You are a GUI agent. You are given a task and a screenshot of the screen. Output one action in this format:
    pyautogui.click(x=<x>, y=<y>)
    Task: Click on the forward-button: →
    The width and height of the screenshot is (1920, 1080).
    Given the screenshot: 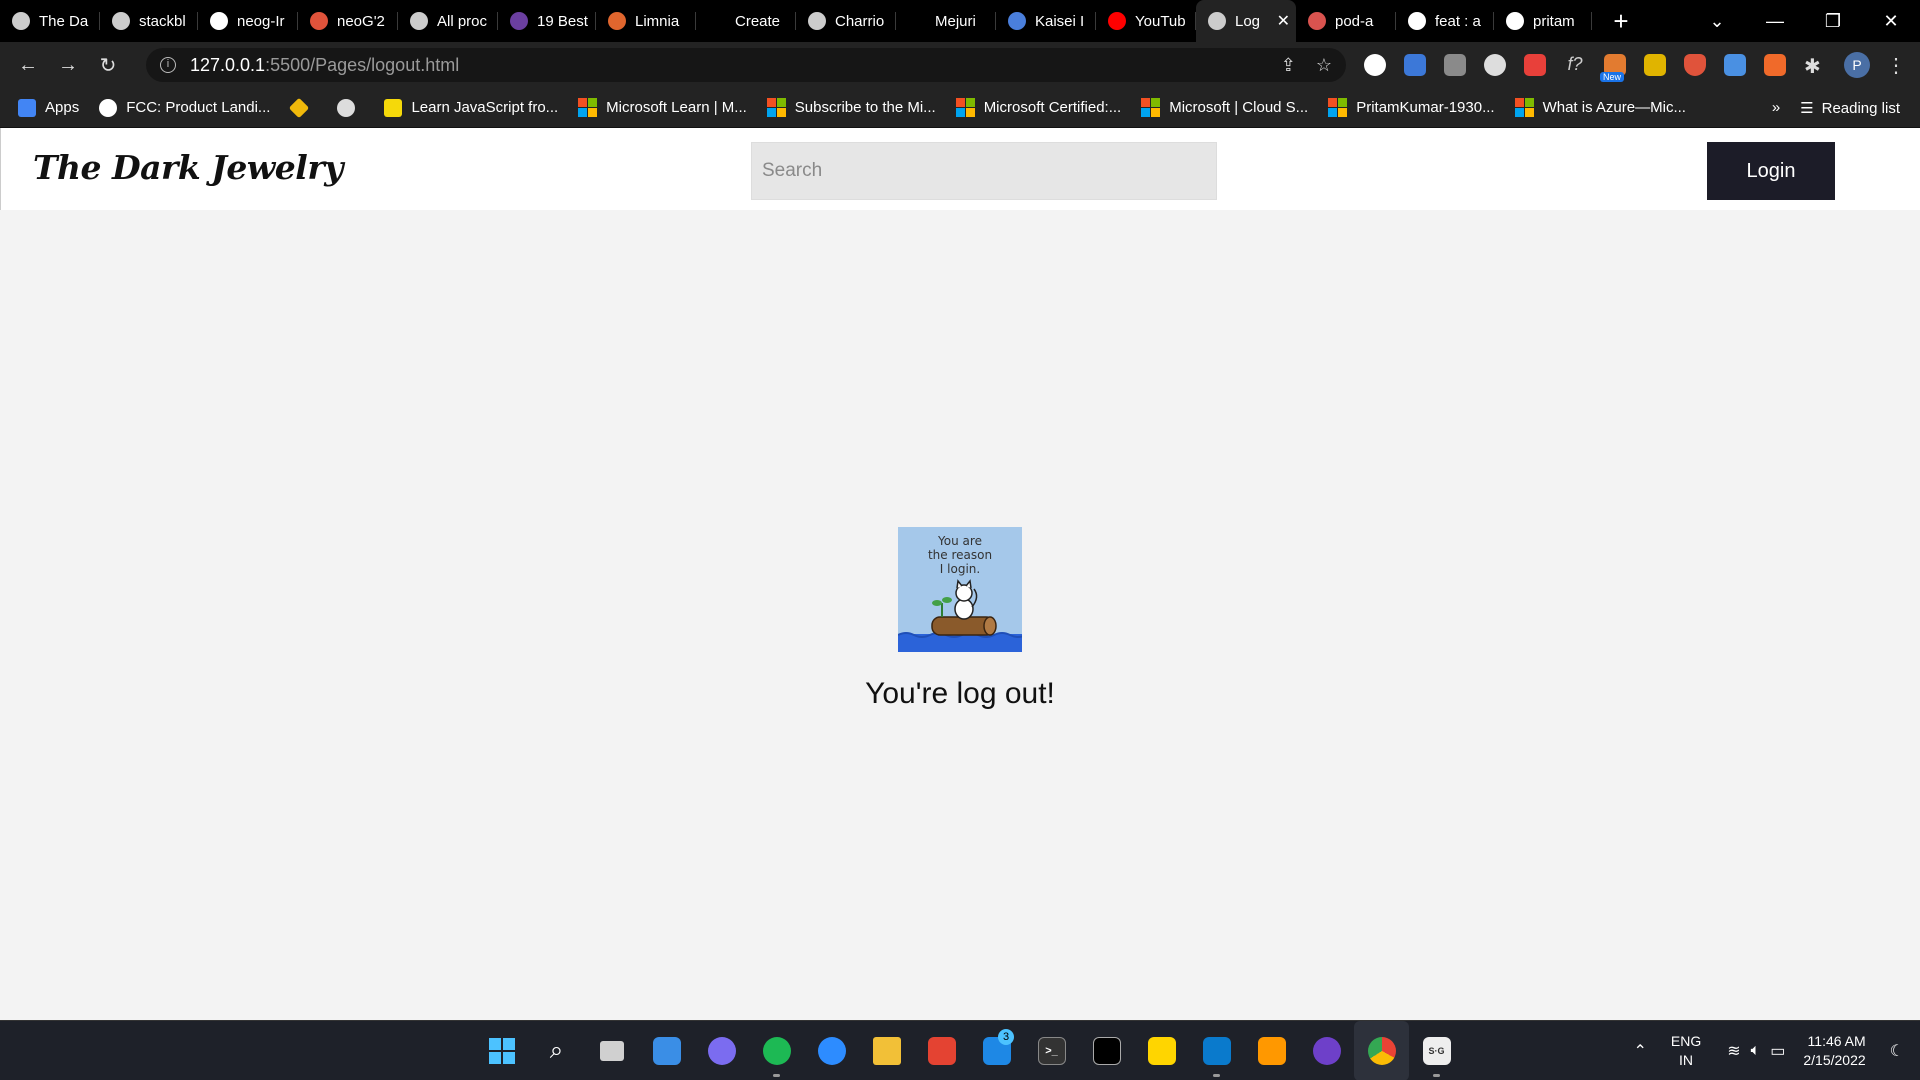 What is the action you would take?
    pyautogui.click(x=68, y=65)
    